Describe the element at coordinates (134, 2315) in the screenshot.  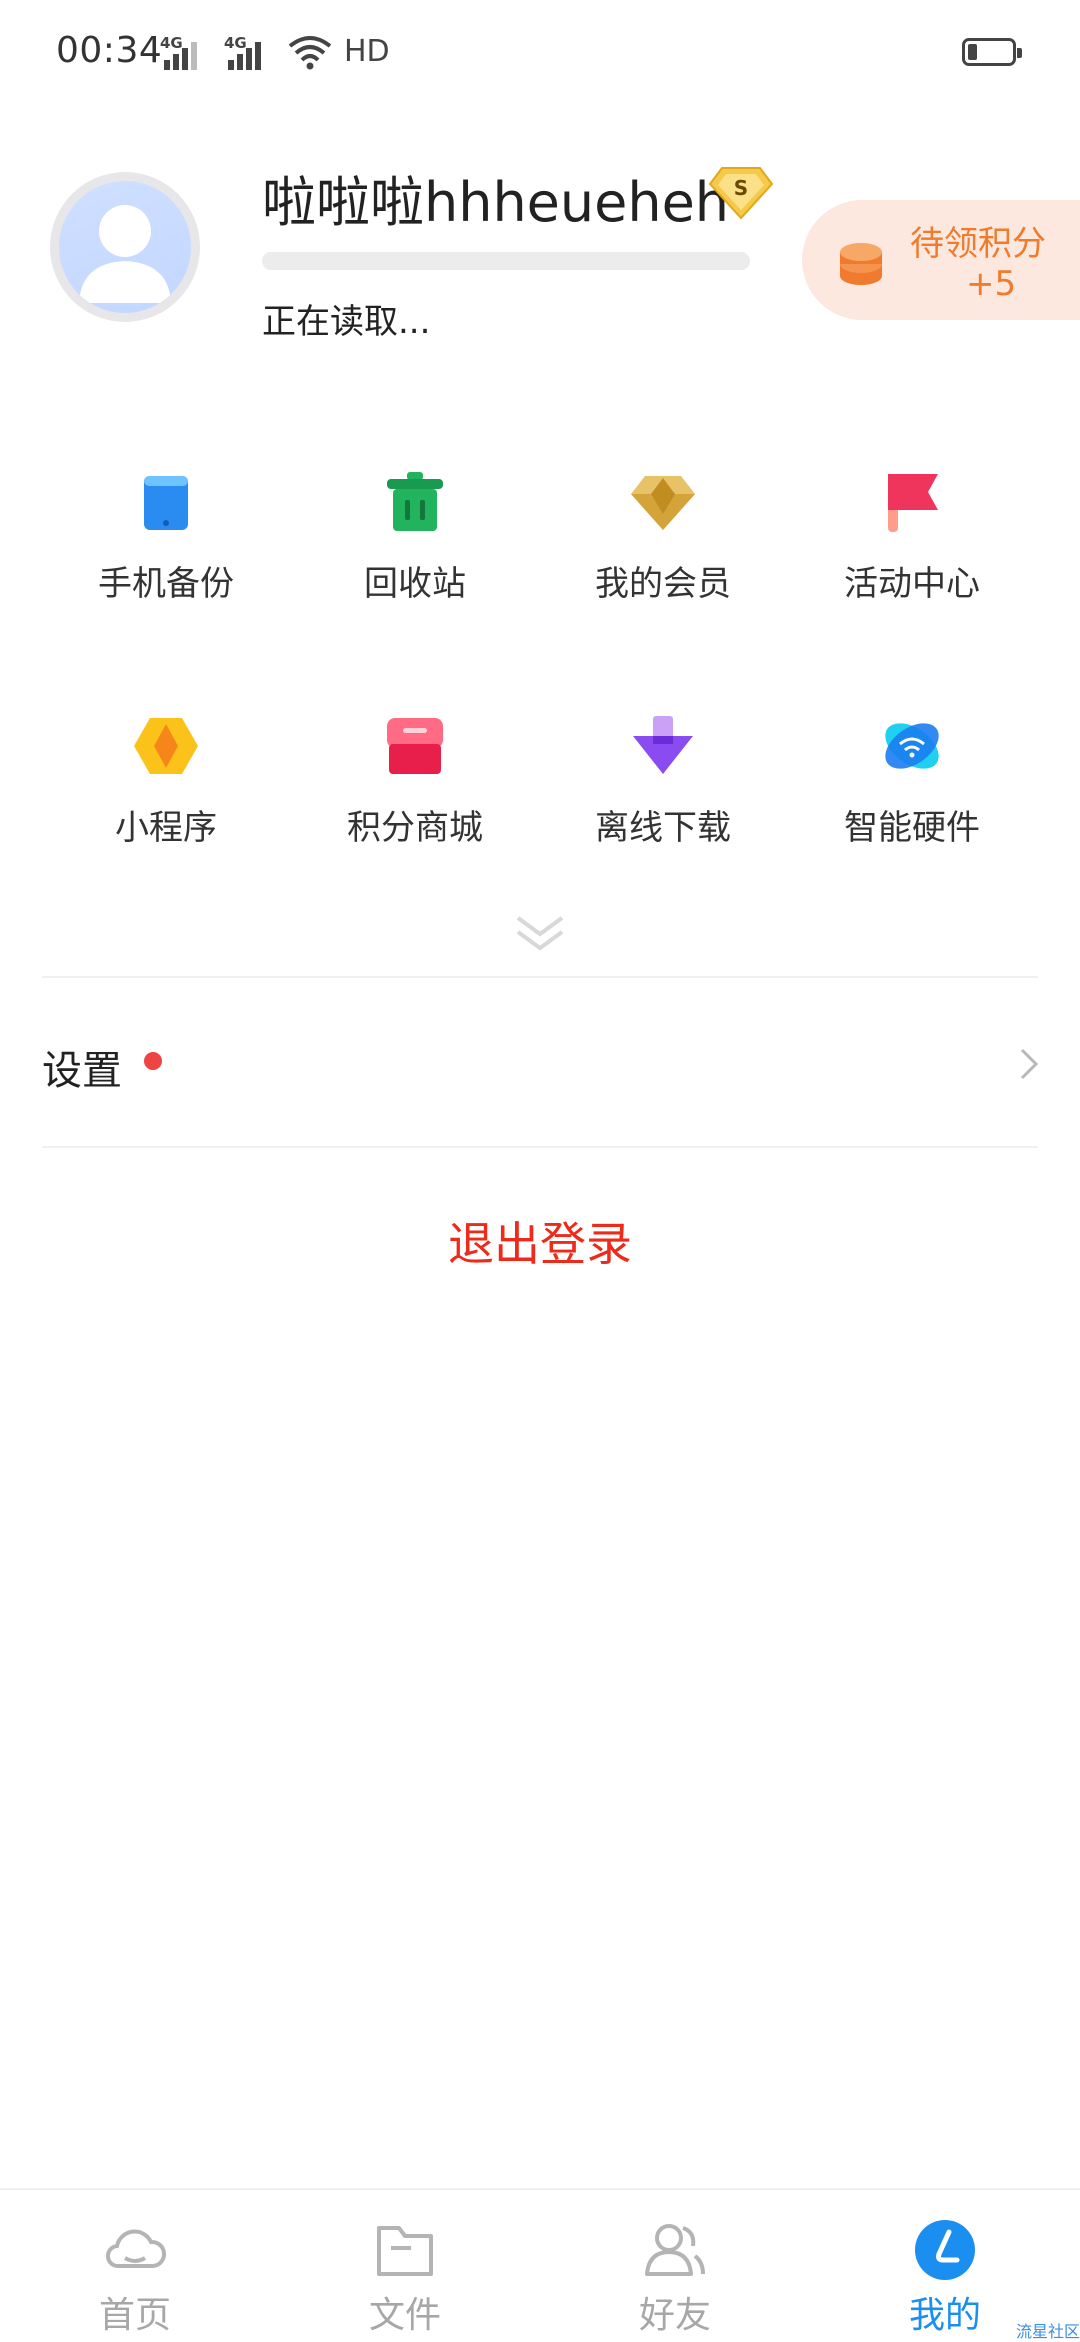
I see `nav-tab-label: 首页` at that location.